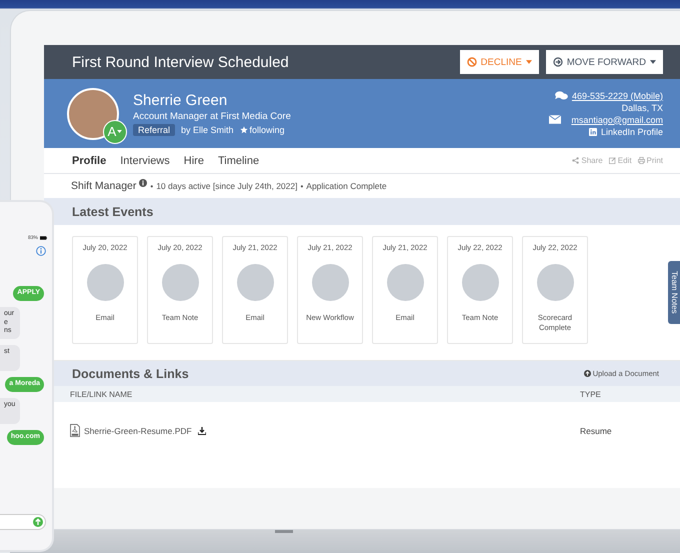 The height and width of the screenshot is (553, 680). I want to click on referrer-text: by Elle Smith, so click(207, 129).